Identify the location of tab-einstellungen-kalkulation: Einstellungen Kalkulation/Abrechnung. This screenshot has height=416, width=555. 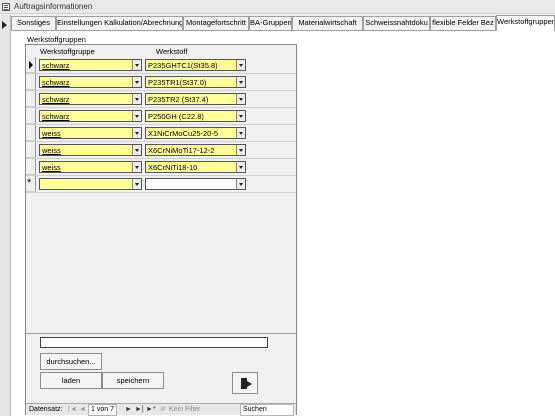
(119, 23).